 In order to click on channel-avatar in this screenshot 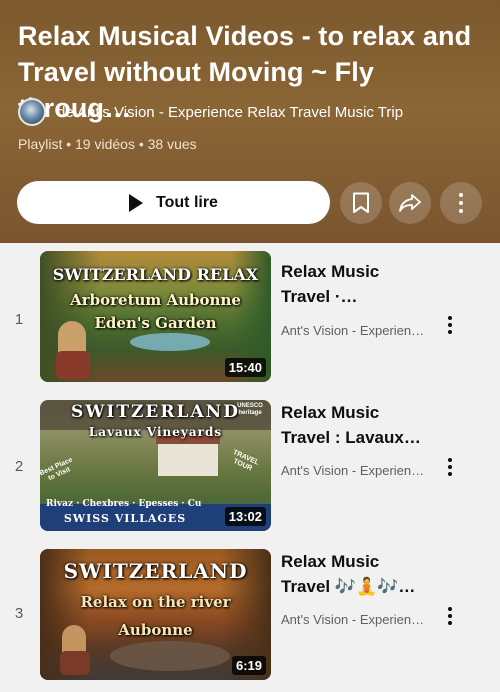, I will do `click(32, 112)`.